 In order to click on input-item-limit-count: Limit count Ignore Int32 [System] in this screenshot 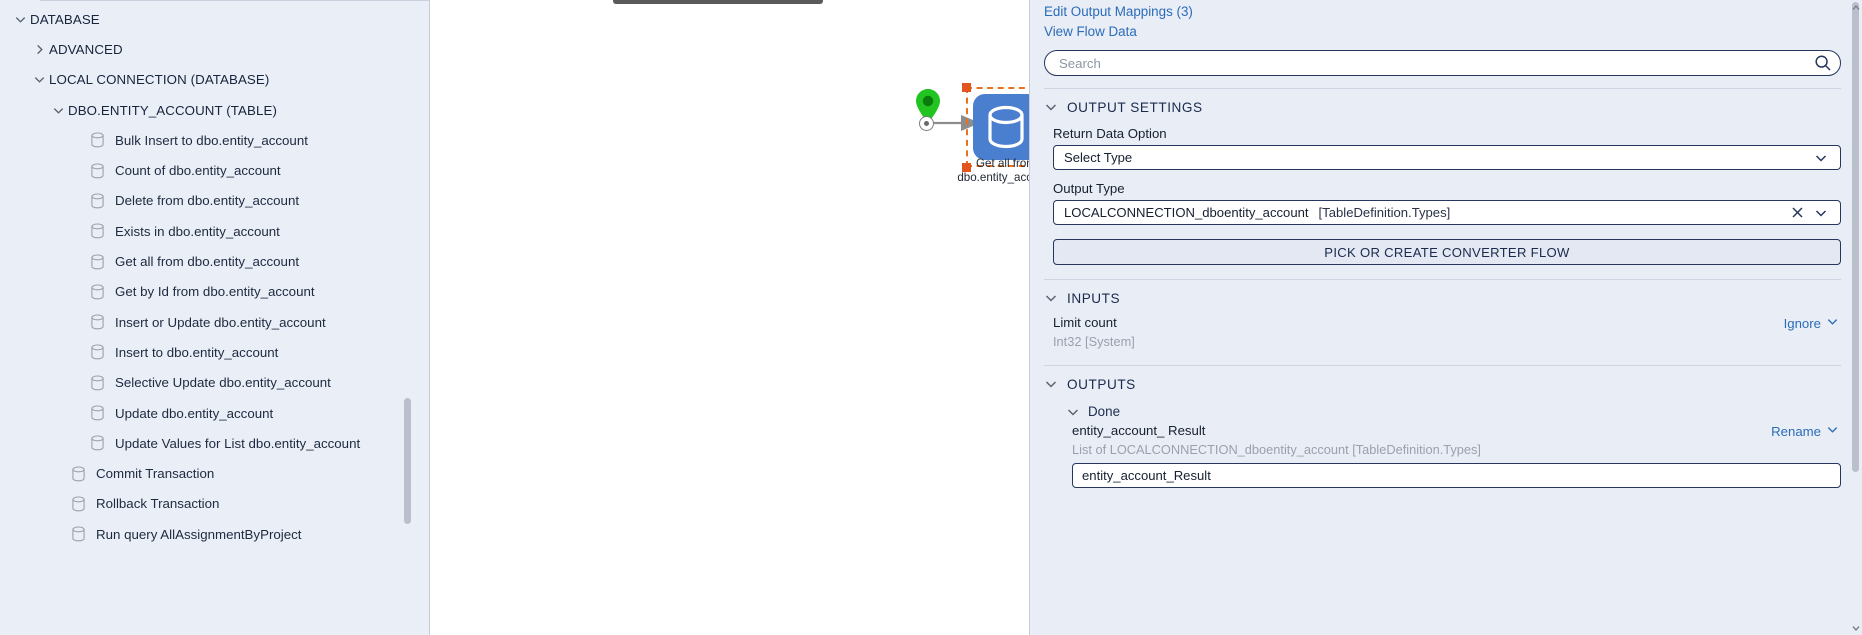, I will do `click(1442, 332)`.